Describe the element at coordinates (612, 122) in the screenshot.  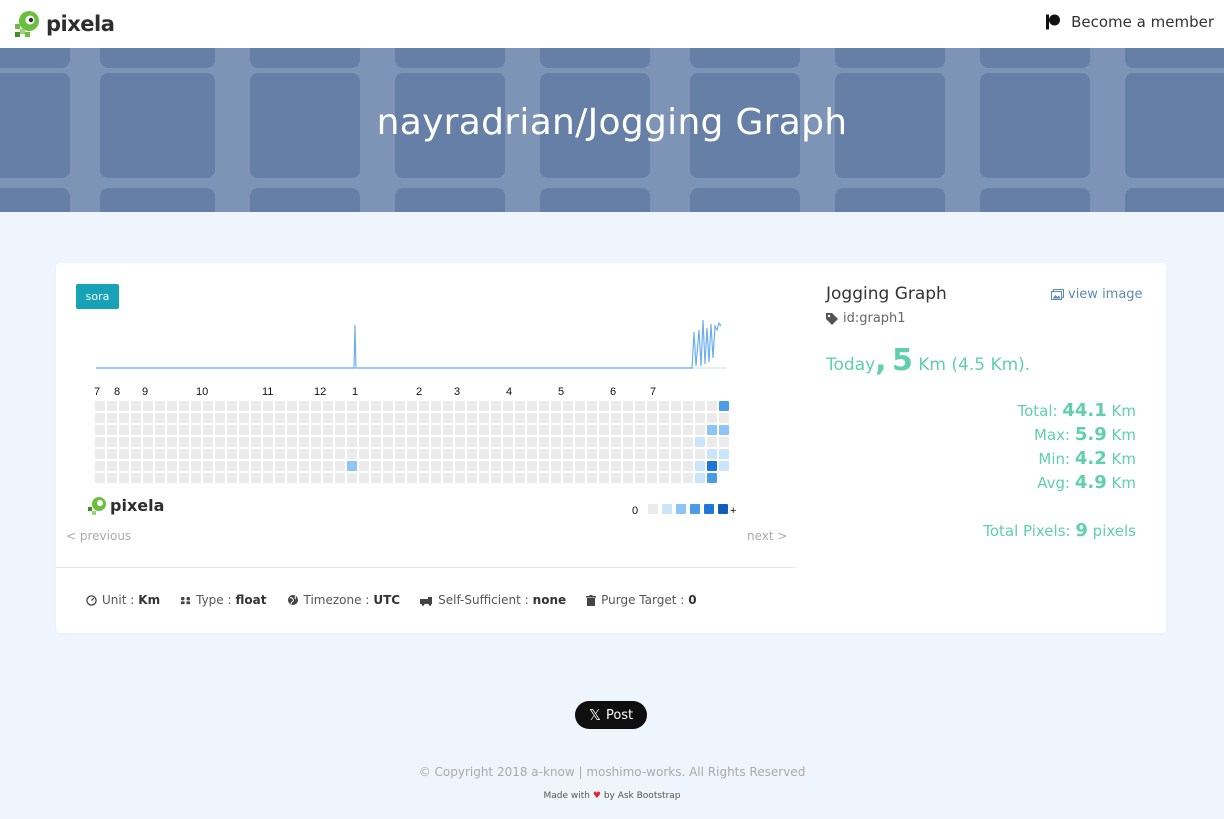
I see `page-title: nayradrian/Jogging Graph` at that location.